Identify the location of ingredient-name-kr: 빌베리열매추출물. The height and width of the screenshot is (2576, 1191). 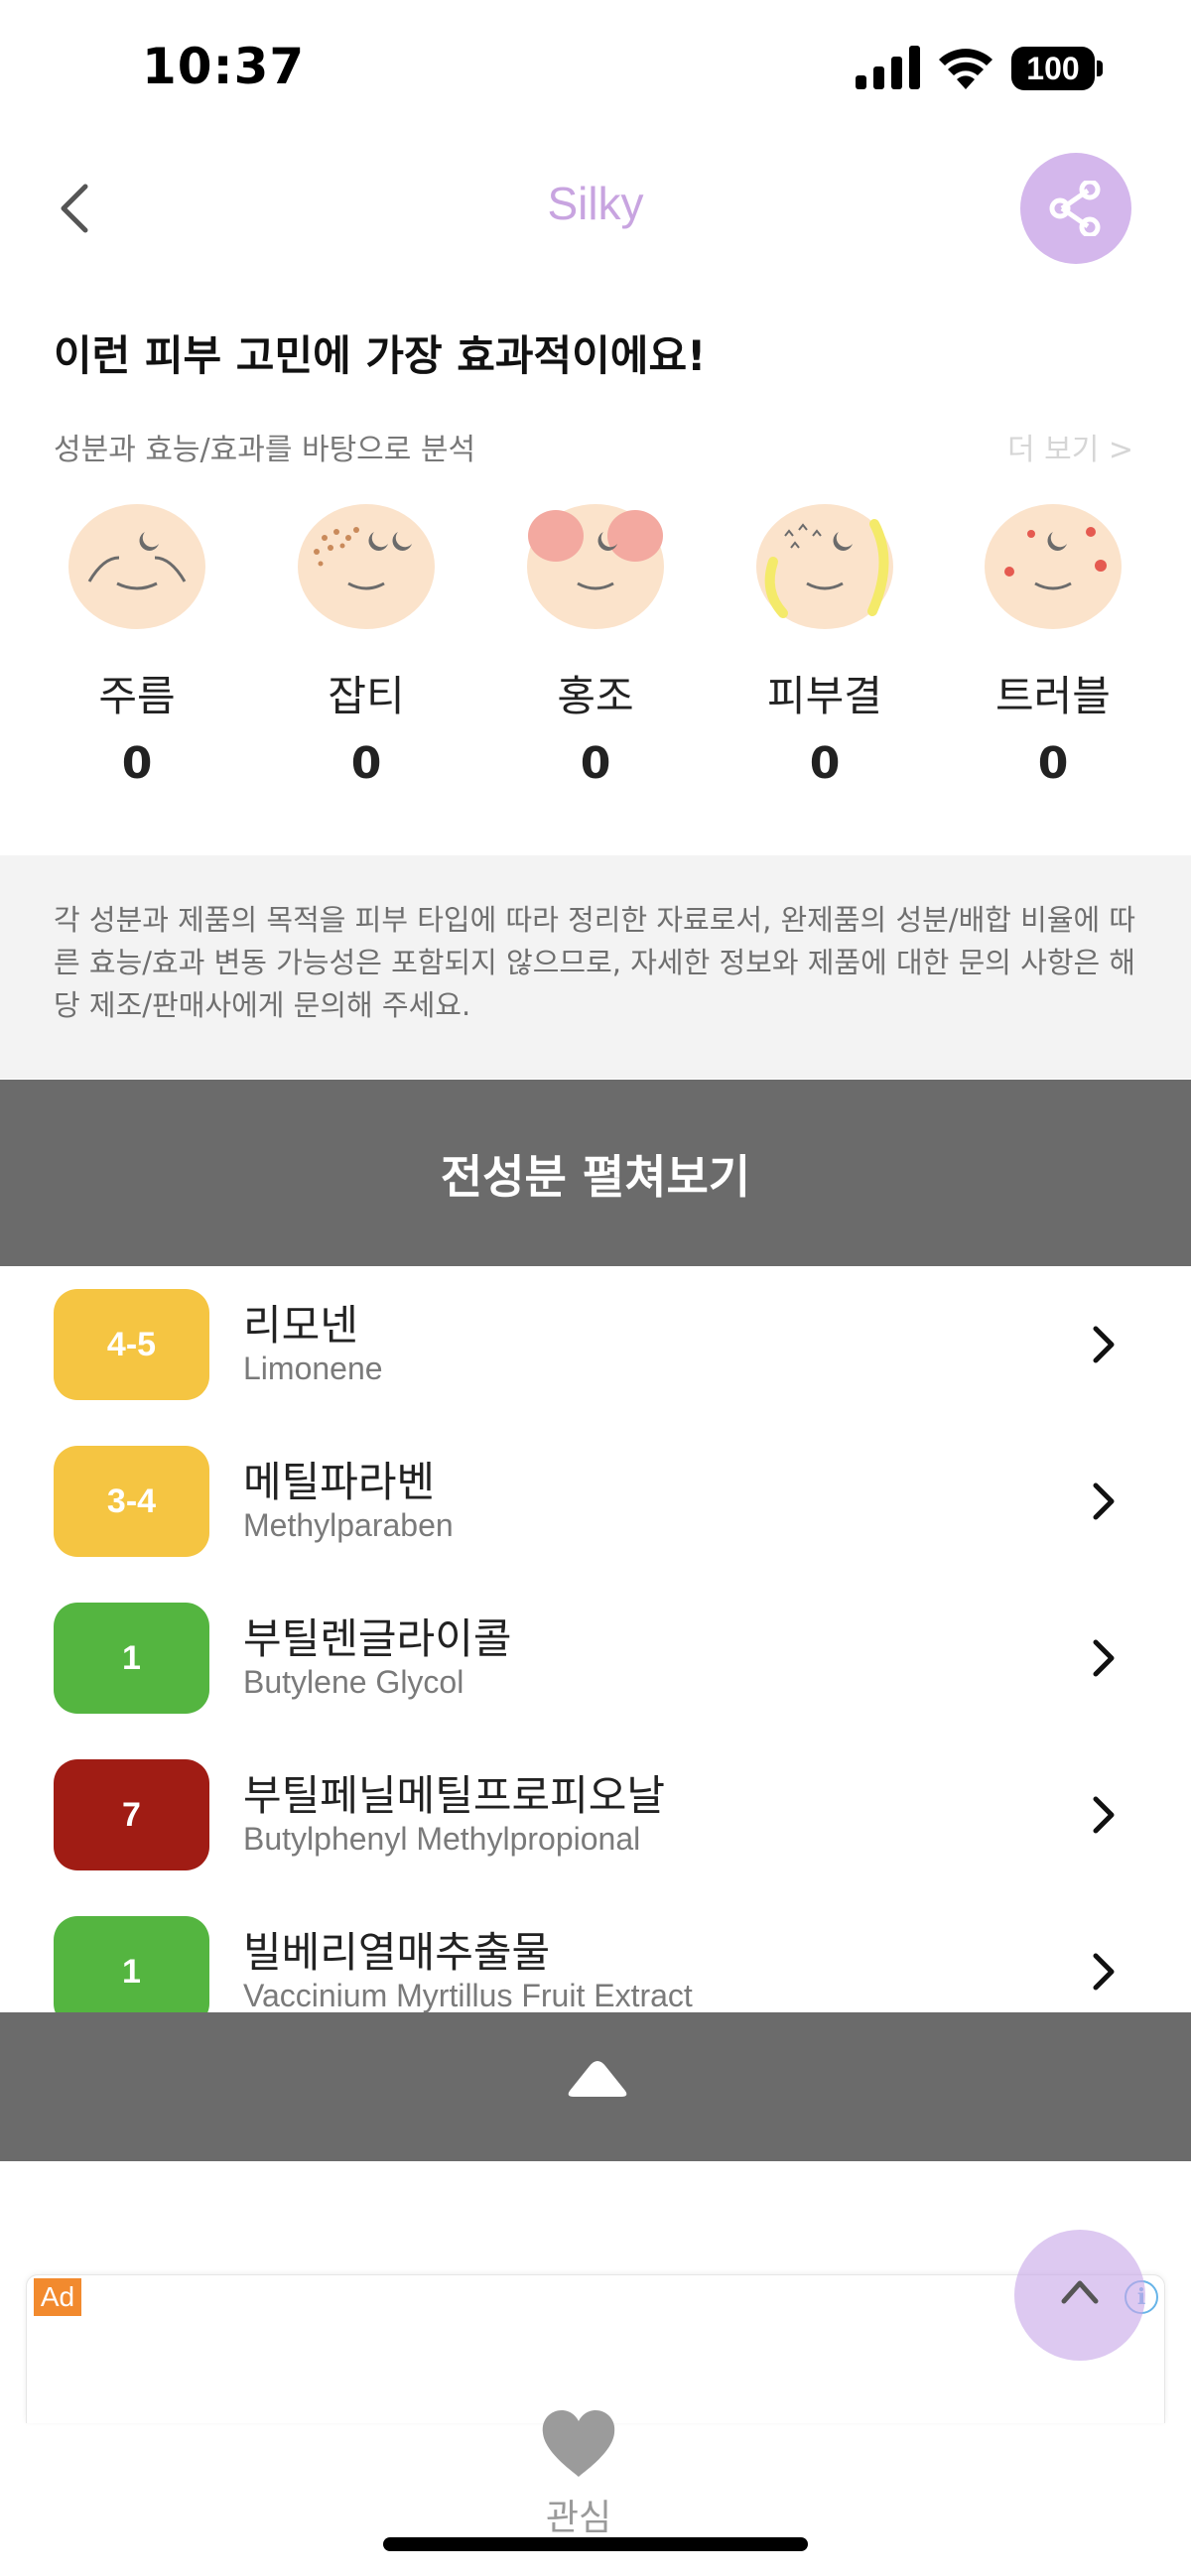
(397, 1953).